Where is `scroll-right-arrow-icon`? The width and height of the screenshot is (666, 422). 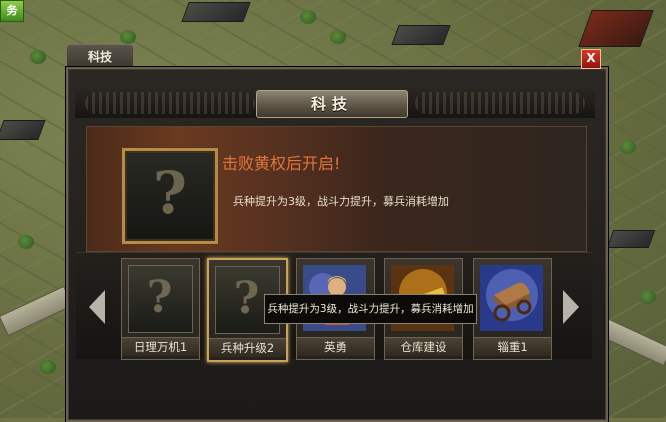 scroll-right-arrow-icon is located at coordinates (571, 307).